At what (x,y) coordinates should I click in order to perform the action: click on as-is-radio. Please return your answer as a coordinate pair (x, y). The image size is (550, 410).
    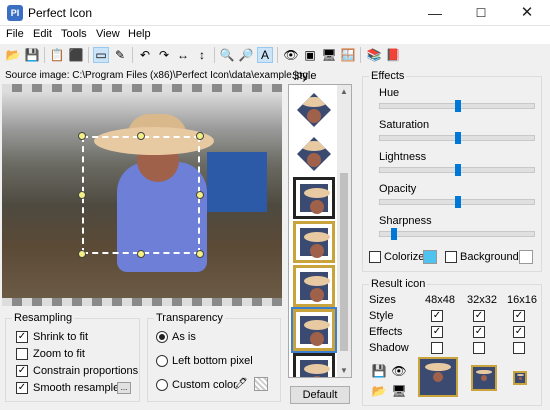
    Looking at the image, I should click on (162, 337).